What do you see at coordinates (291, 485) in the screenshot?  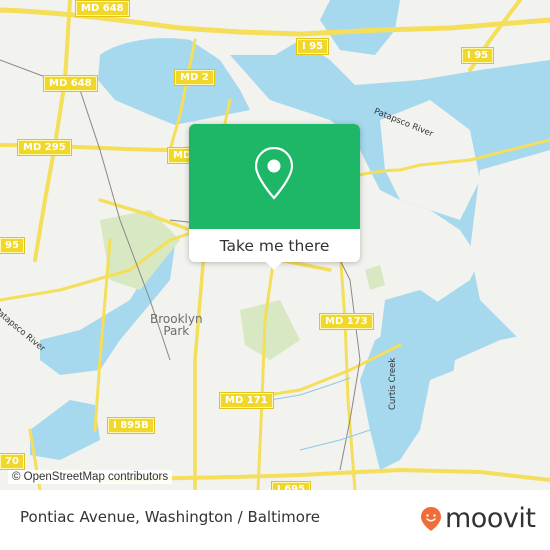 I see `shield-i695: I 695` at bounding box center [291, 485].